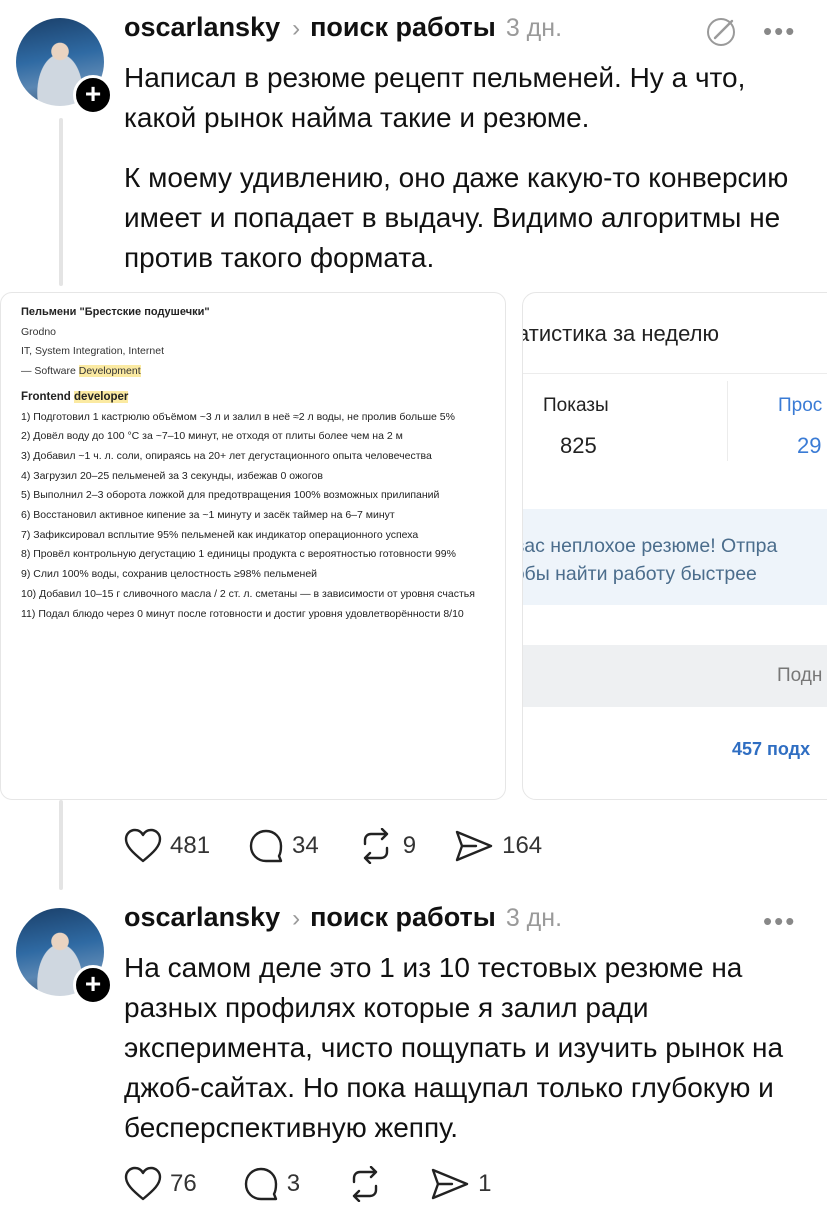  I want to click on post-actions: 76 3 1, so click(326, 1184).